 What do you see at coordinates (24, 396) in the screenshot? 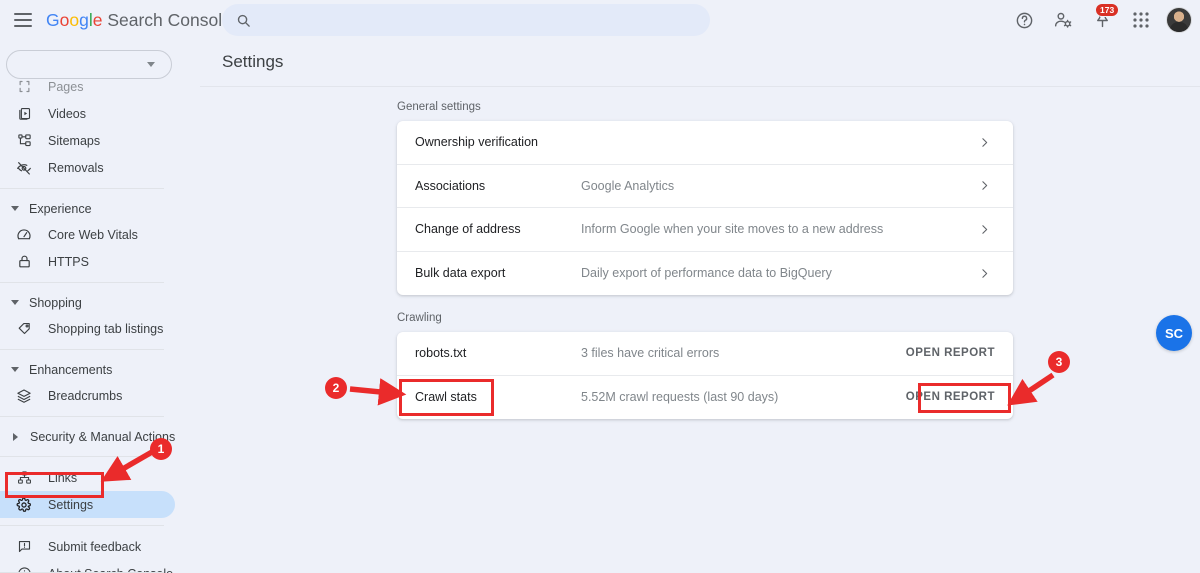
I see `layers-icon` at bounding box center [24, 396].